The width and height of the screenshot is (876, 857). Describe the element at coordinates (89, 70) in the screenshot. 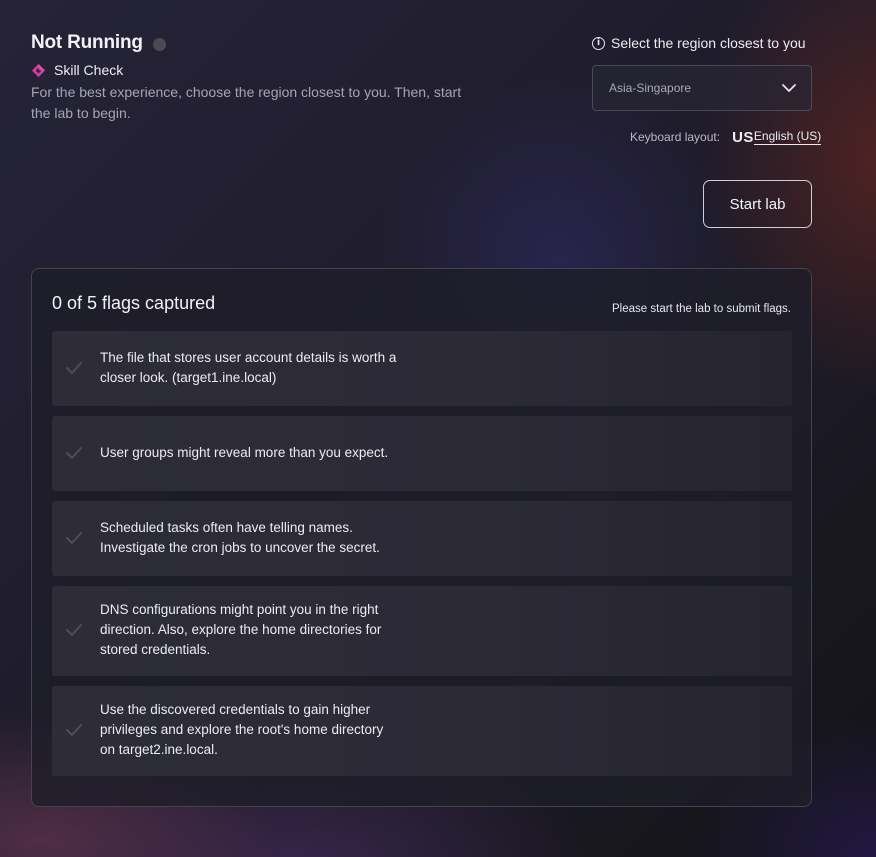

I see `lab-type-label: Skill Check` at that location.